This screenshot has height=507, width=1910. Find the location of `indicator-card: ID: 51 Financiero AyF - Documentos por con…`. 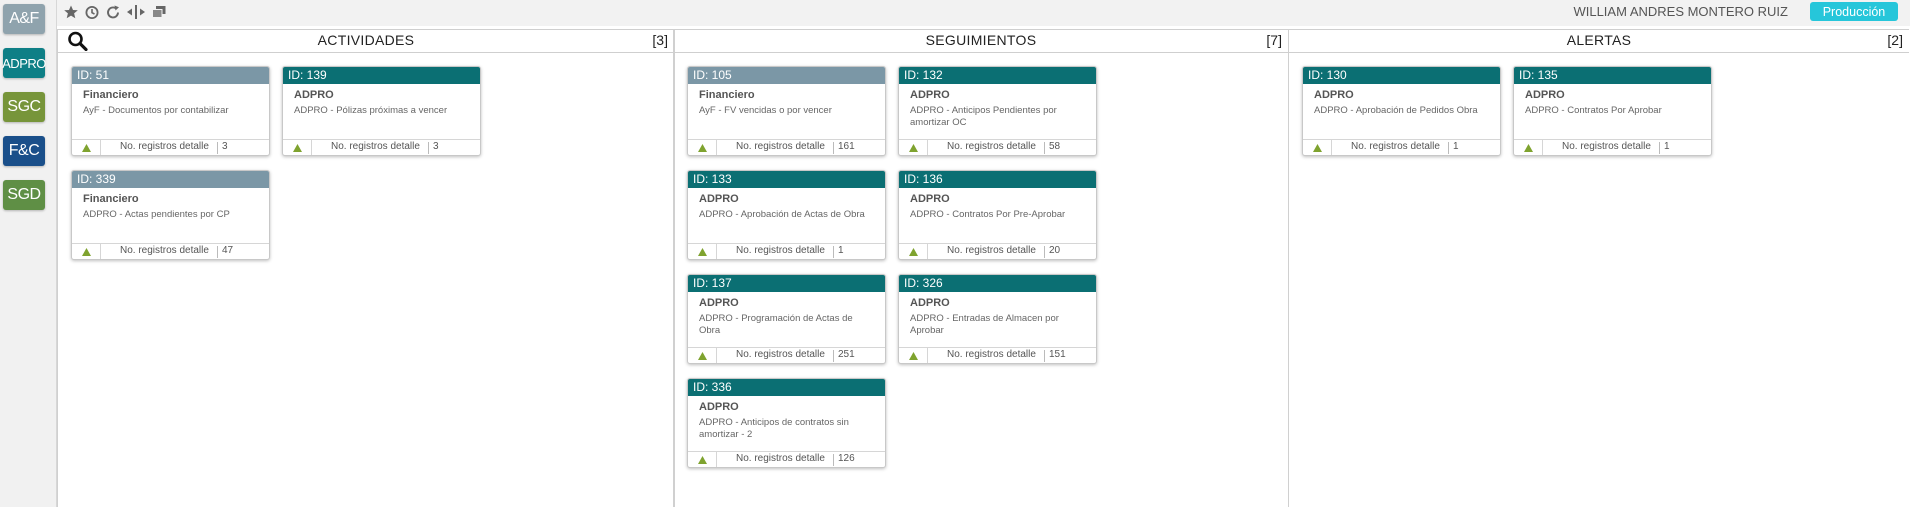

indicator-card: ID: 51 Financiero AyF - Documentos por con… is located at coordinates (170, 111).